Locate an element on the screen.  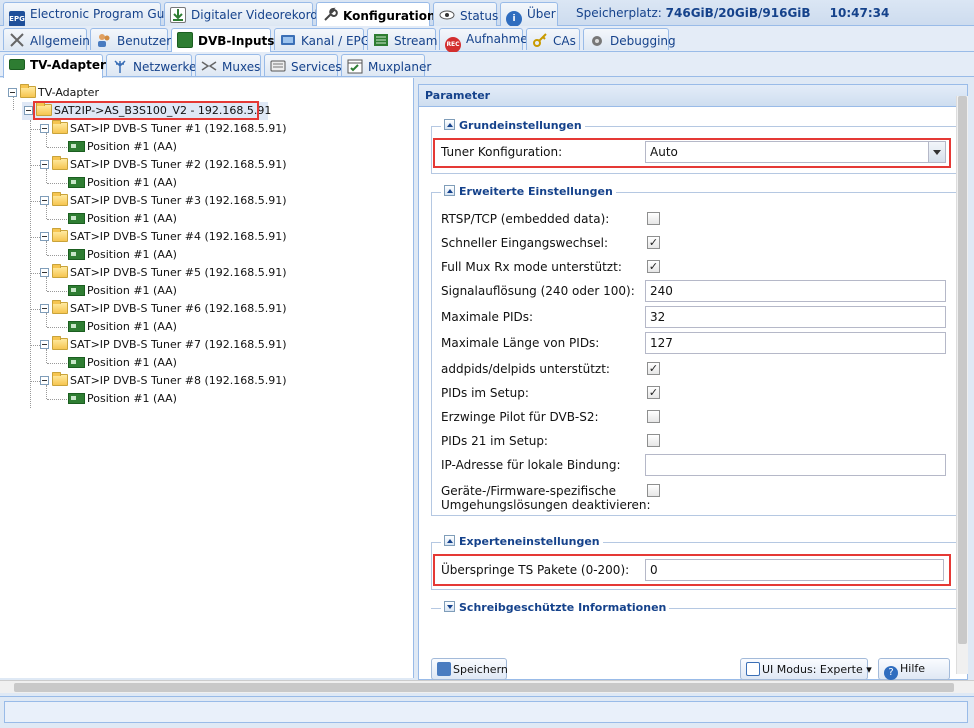
tab-epg: EPG Electronic Program Guide is located at coordinates (93, 14).